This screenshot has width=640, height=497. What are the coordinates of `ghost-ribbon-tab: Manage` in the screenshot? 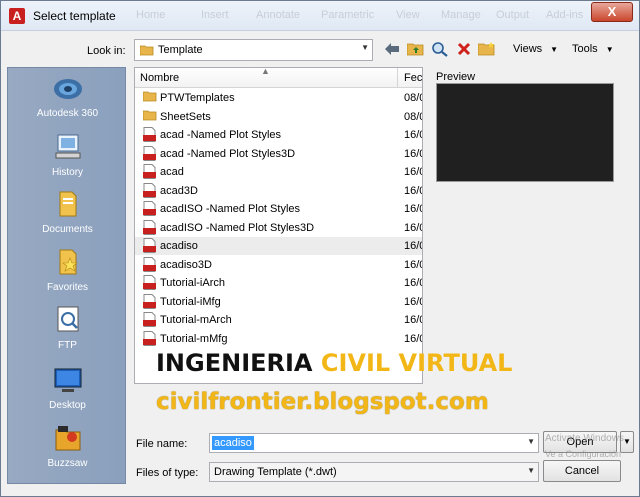 It's located at (461, 15).